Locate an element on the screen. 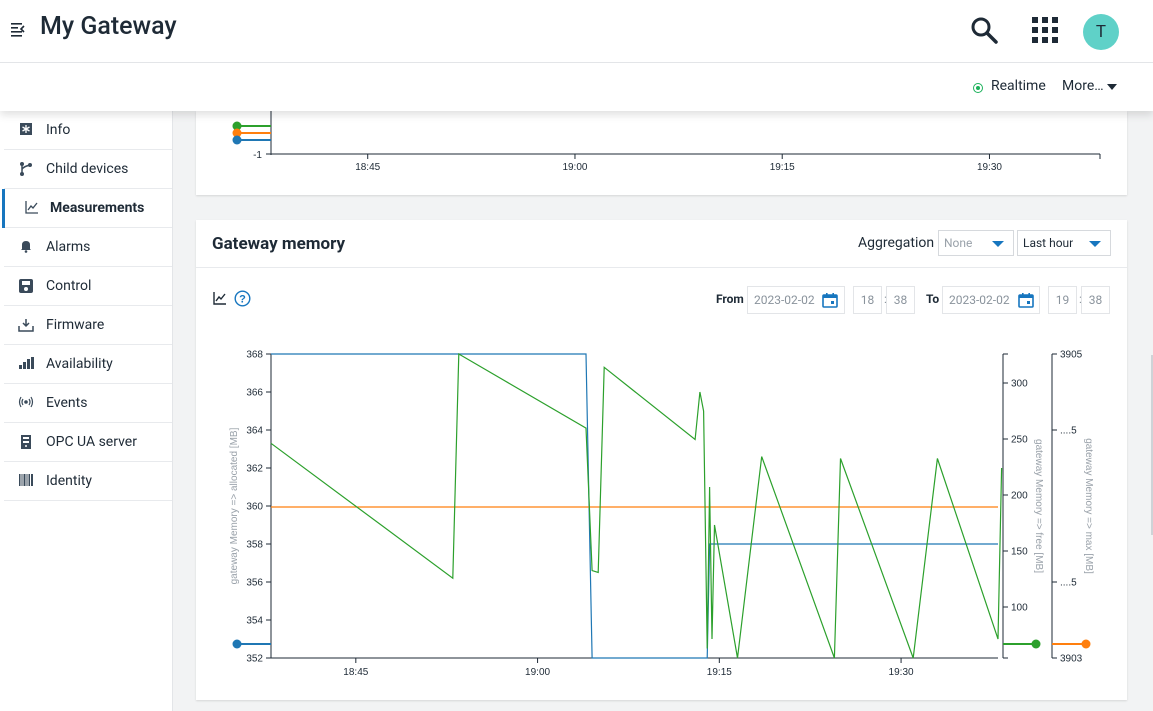 The image size is (1153, 711). sidebar-item-alarms: Alarms is located at coordinates (88, 247).